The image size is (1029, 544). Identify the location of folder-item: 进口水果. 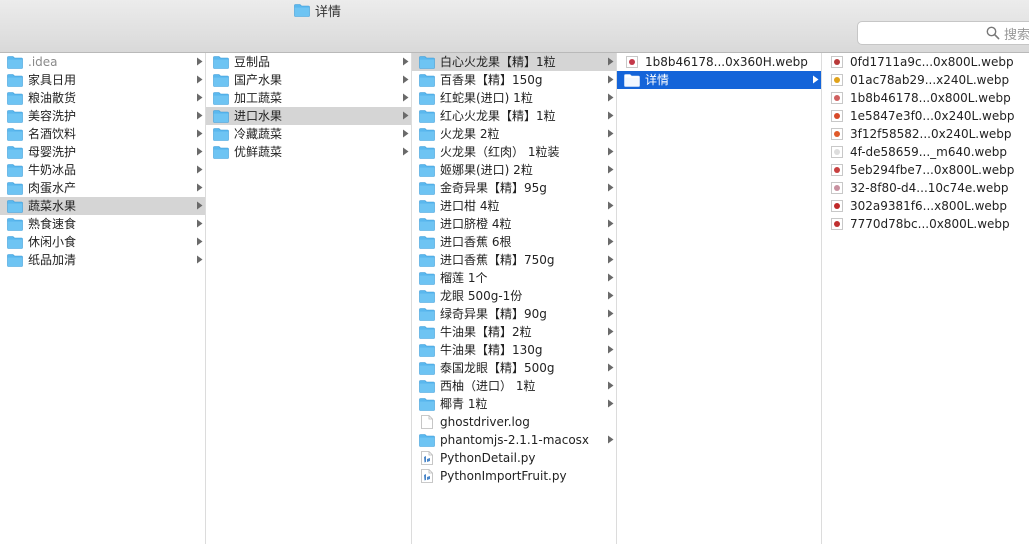
(308, 116).